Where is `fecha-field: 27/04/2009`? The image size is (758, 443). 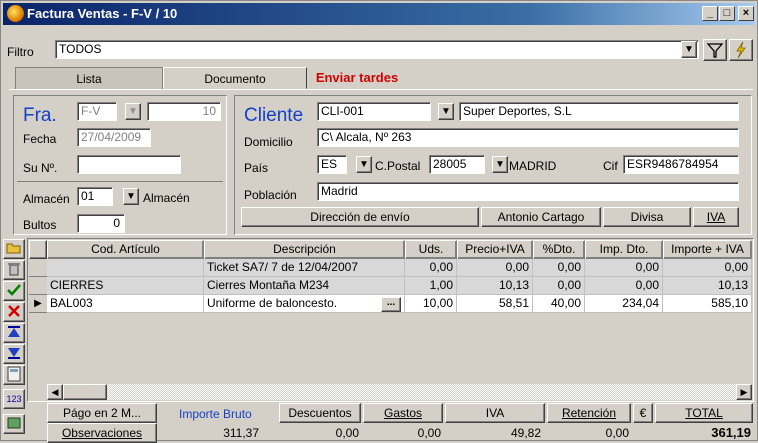 fecha-field: 27/04/2009 is located at coordinates (114, 137).